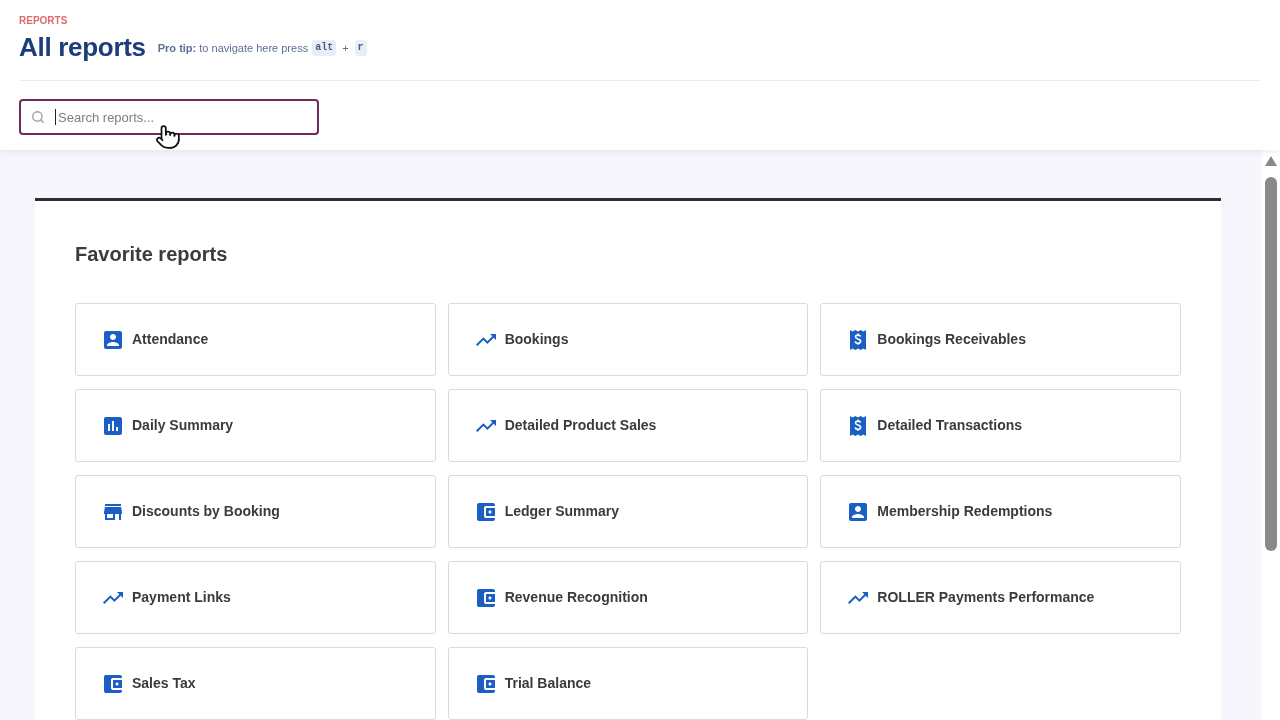  Describe the element at coordinates (43, 21) in the screenshot. I see `breadcrumb: REPORTS` at that location.